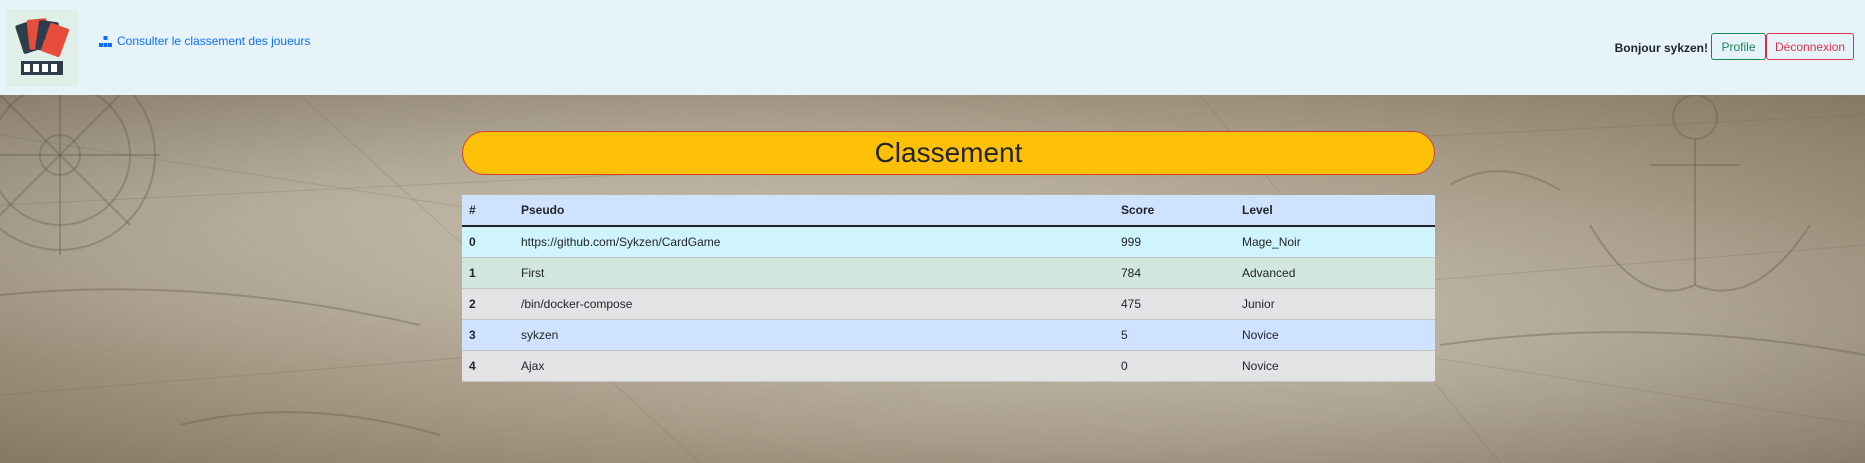 This screenshot has width=1865, height=463. I want to click on row-pseudo: https://github.com/Sykzen/CardGame, so click(814, 242).